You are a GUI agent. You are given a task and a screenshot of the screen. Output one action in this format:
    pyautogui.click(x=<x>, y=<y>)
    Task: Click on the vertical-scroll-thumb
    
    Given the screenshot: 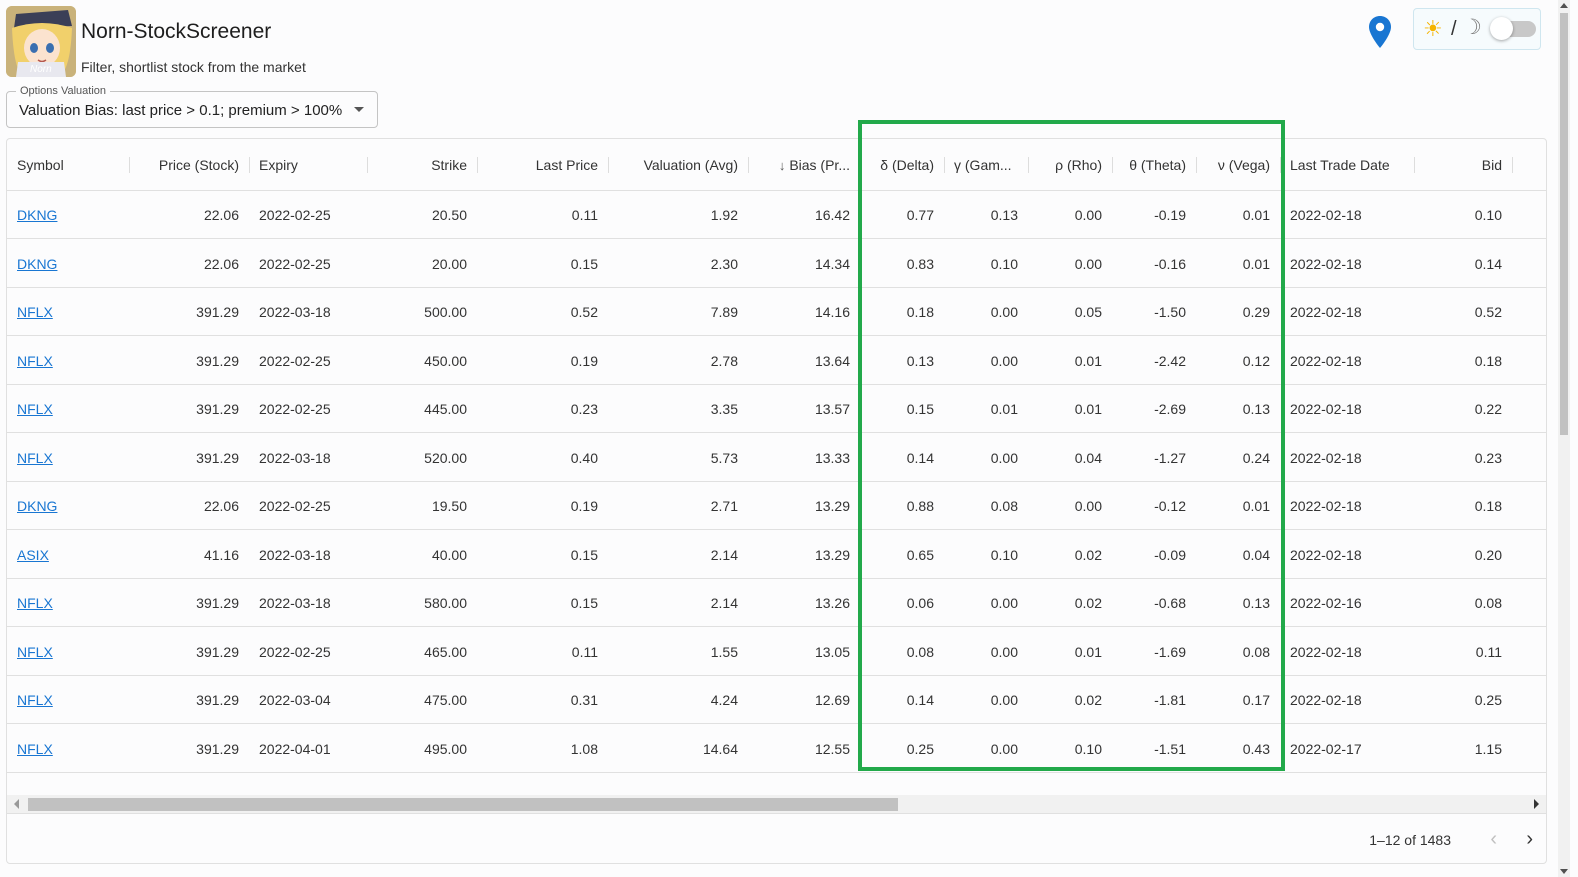 What is the action you would take?
    pyautogui.click(x=1564, y=224)
    